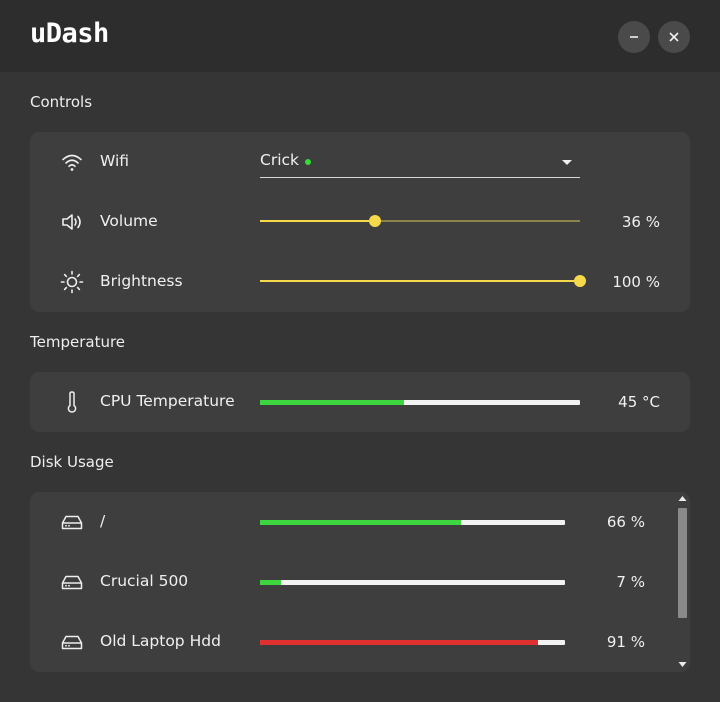  What do you see at coordinates (61, 102) in the screenshot?
I see `section-title-controls: Controls` at bounding box center [61, 102].